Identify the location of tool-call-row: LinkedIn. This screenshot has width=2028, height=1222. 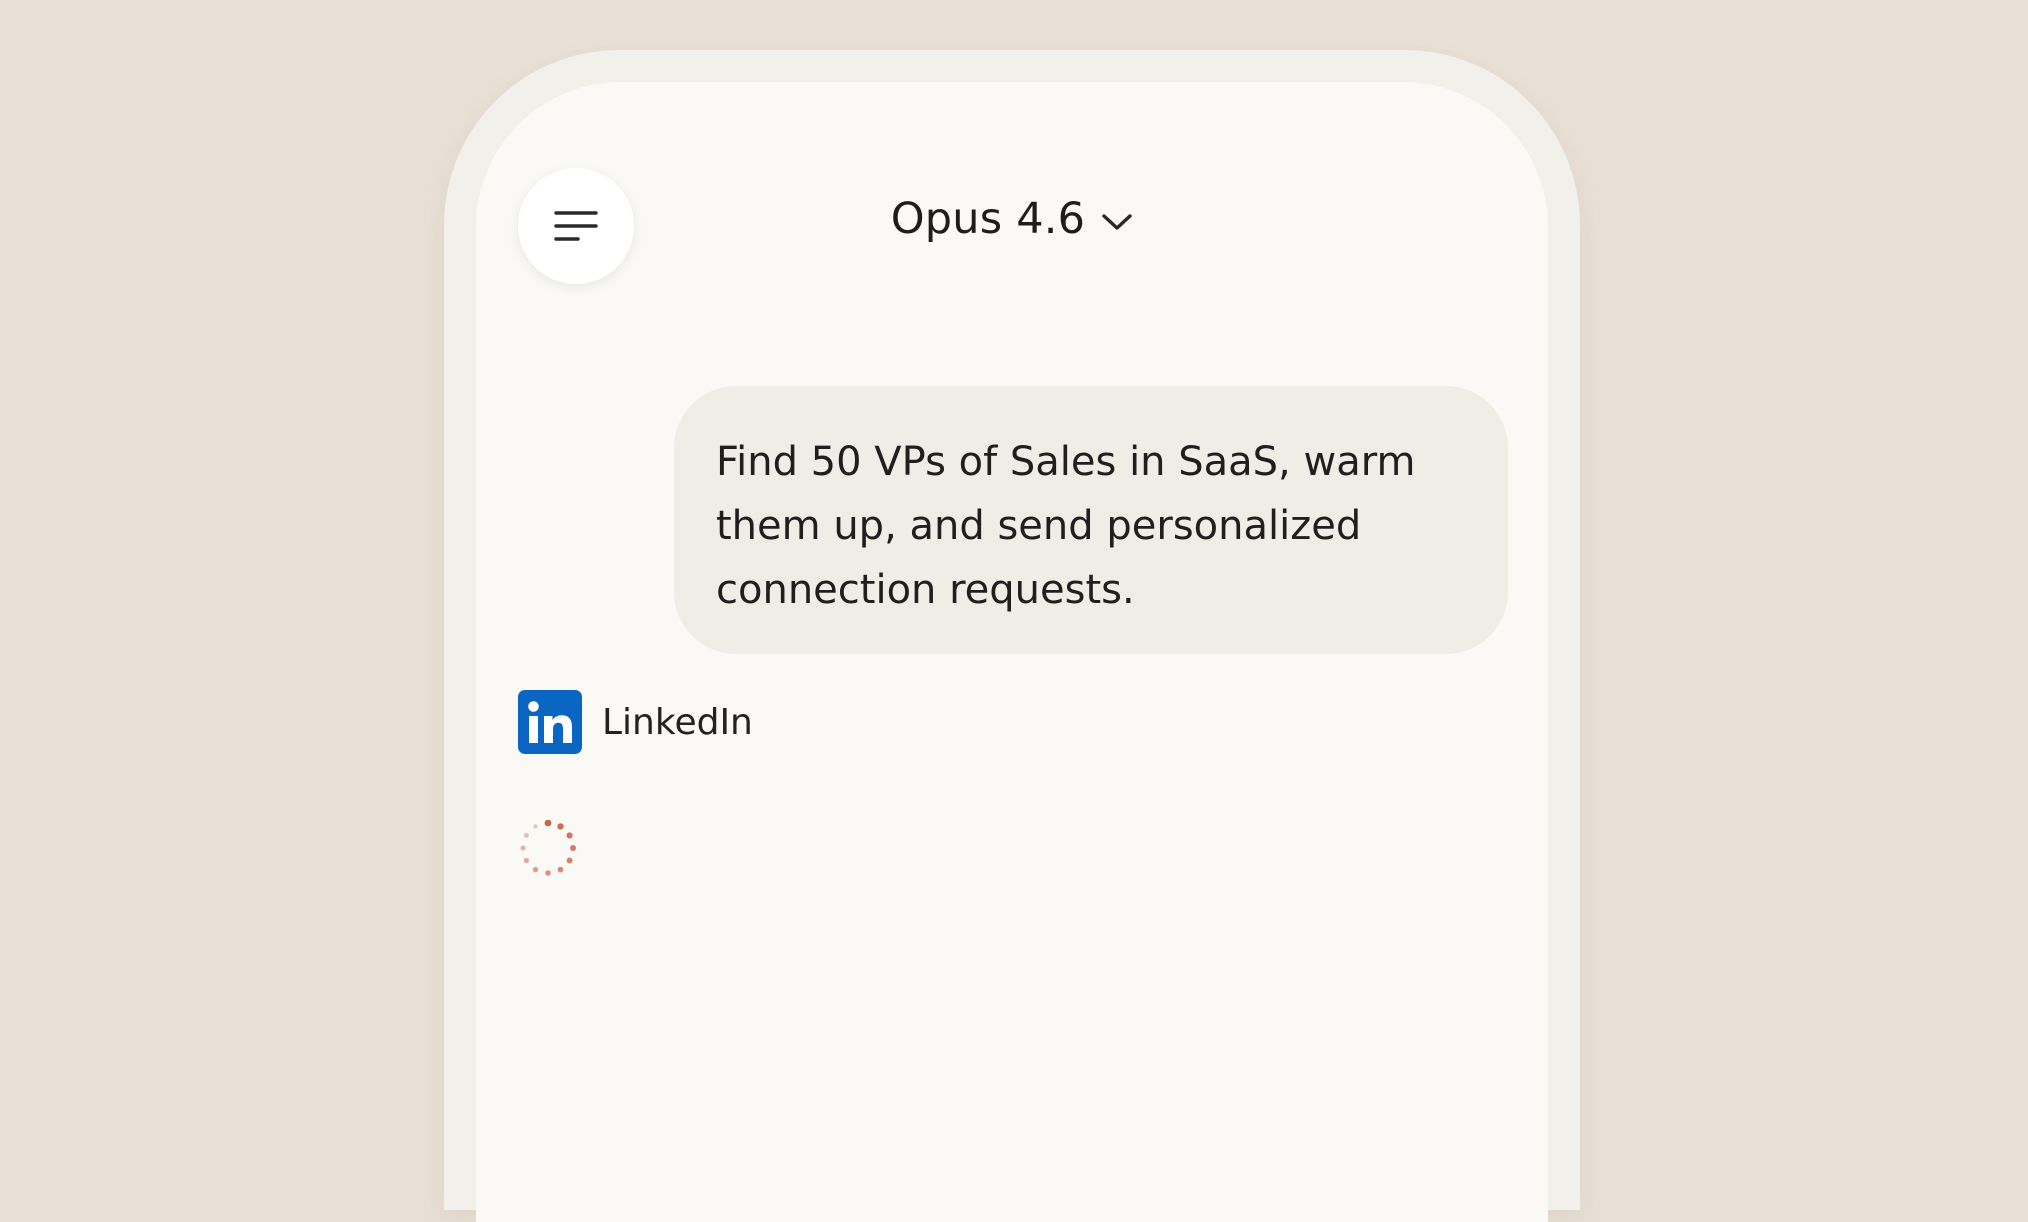
(635, 722).